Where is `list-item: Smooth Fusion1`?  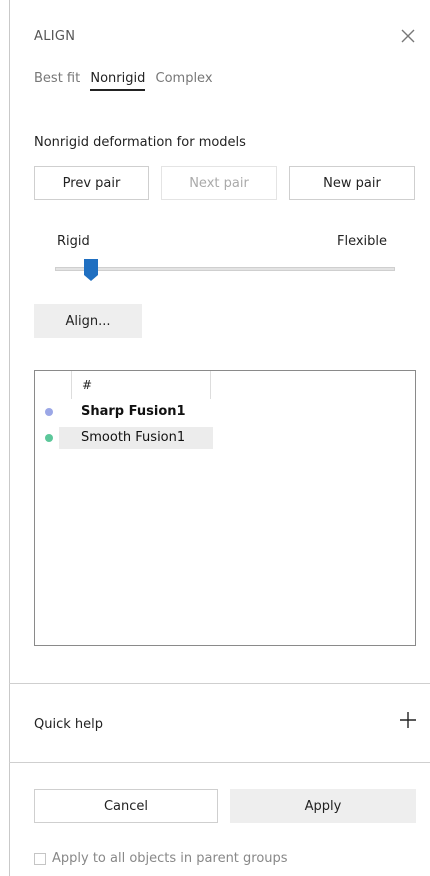
list-item: Smooth Fusion1 is located at coordinates (125, 438).